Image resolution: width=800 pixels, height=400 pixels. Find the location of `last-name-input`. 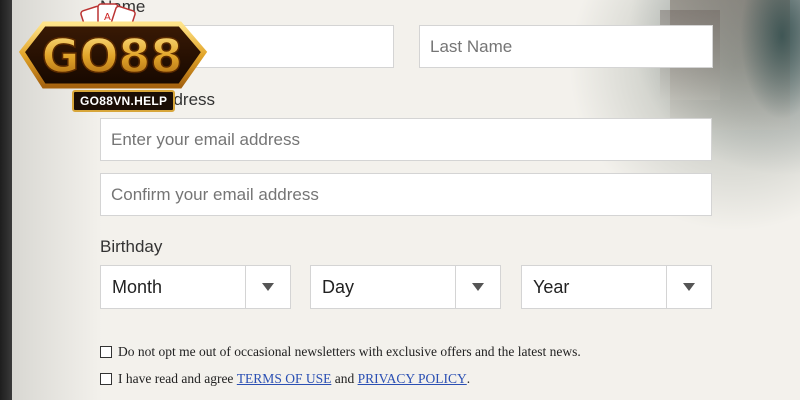

last-name-input is located at coordinates (566, 46).